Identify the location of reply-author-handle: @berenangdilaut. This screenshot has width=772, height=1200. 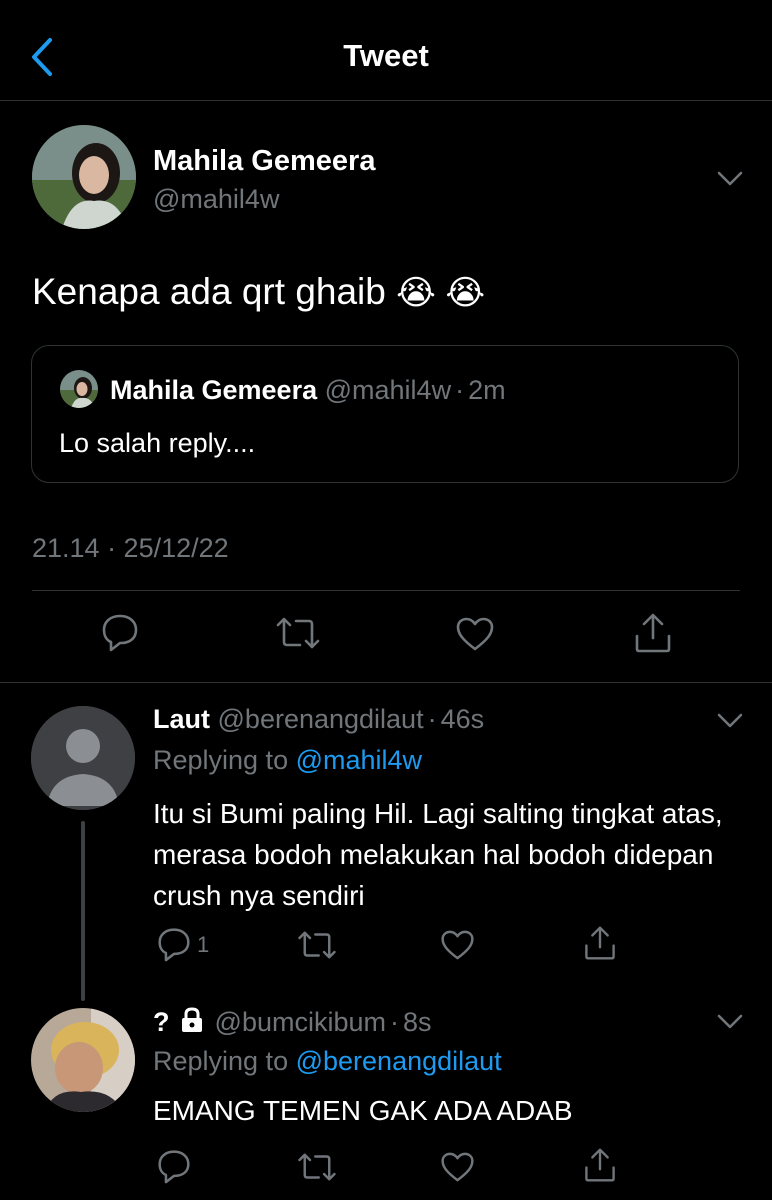
(321, 719).